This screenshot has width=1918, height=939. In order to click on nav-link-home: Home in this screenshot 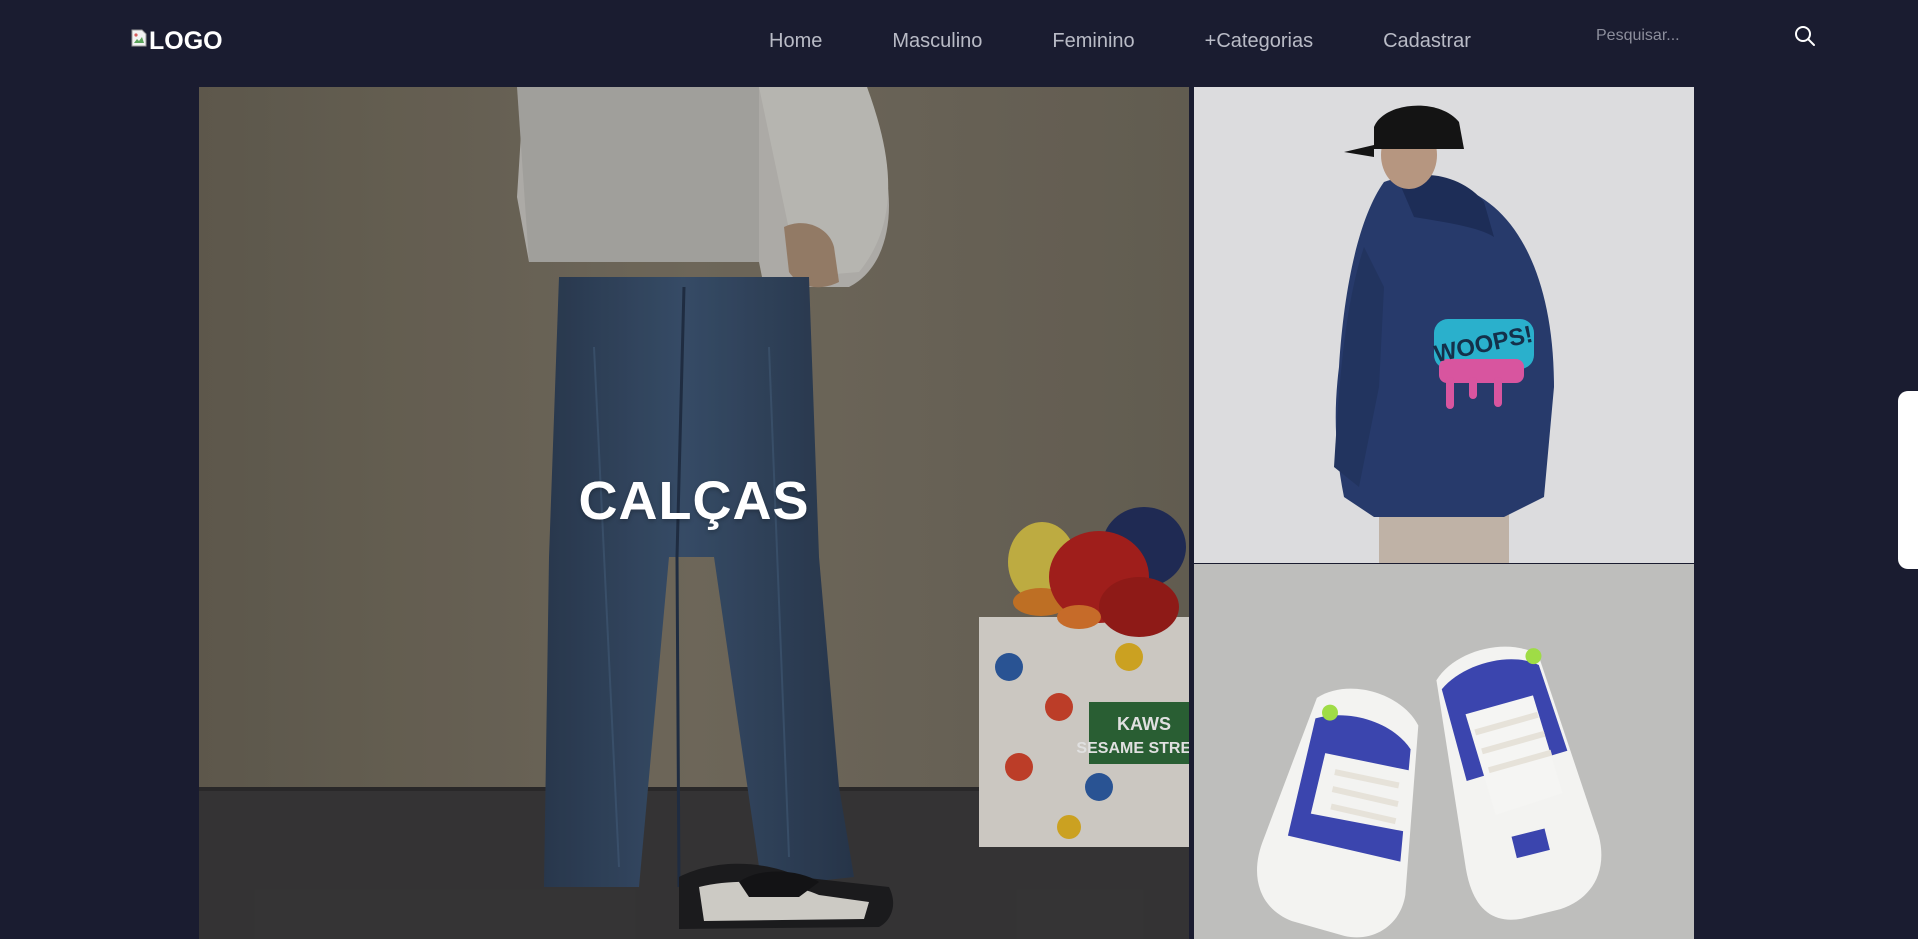, I will do `click(795, 41)`.